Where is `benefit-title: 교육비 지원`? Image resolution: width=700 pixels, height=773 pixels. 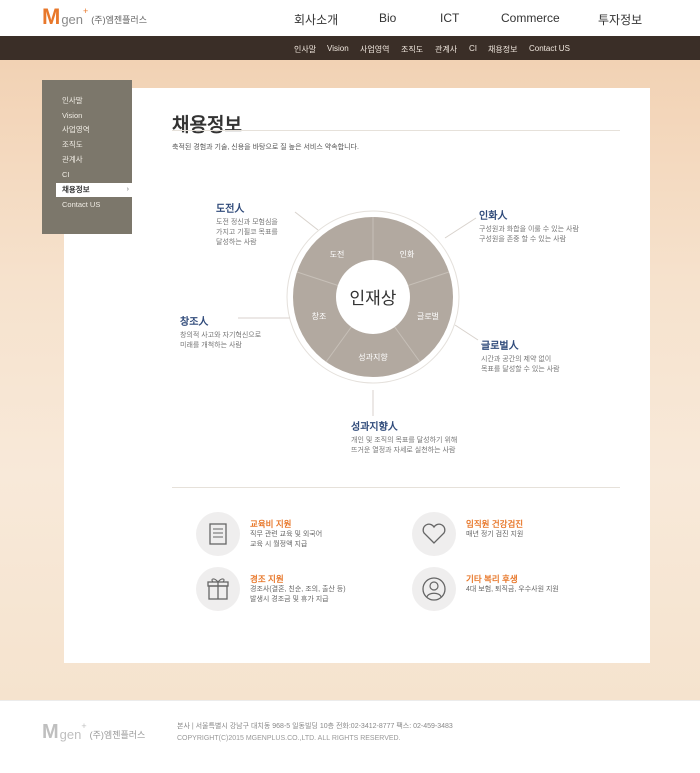
benefit-title: 교육비 지원 is located at coordinates (271, 524).